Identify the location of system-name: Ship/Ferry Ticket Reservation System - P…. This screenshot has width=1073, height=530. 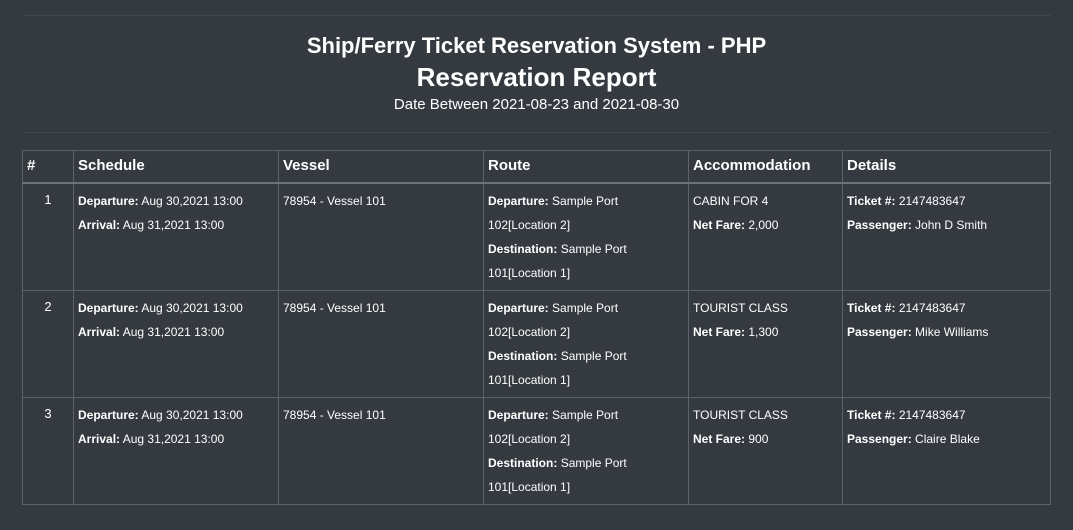
(536, 45).